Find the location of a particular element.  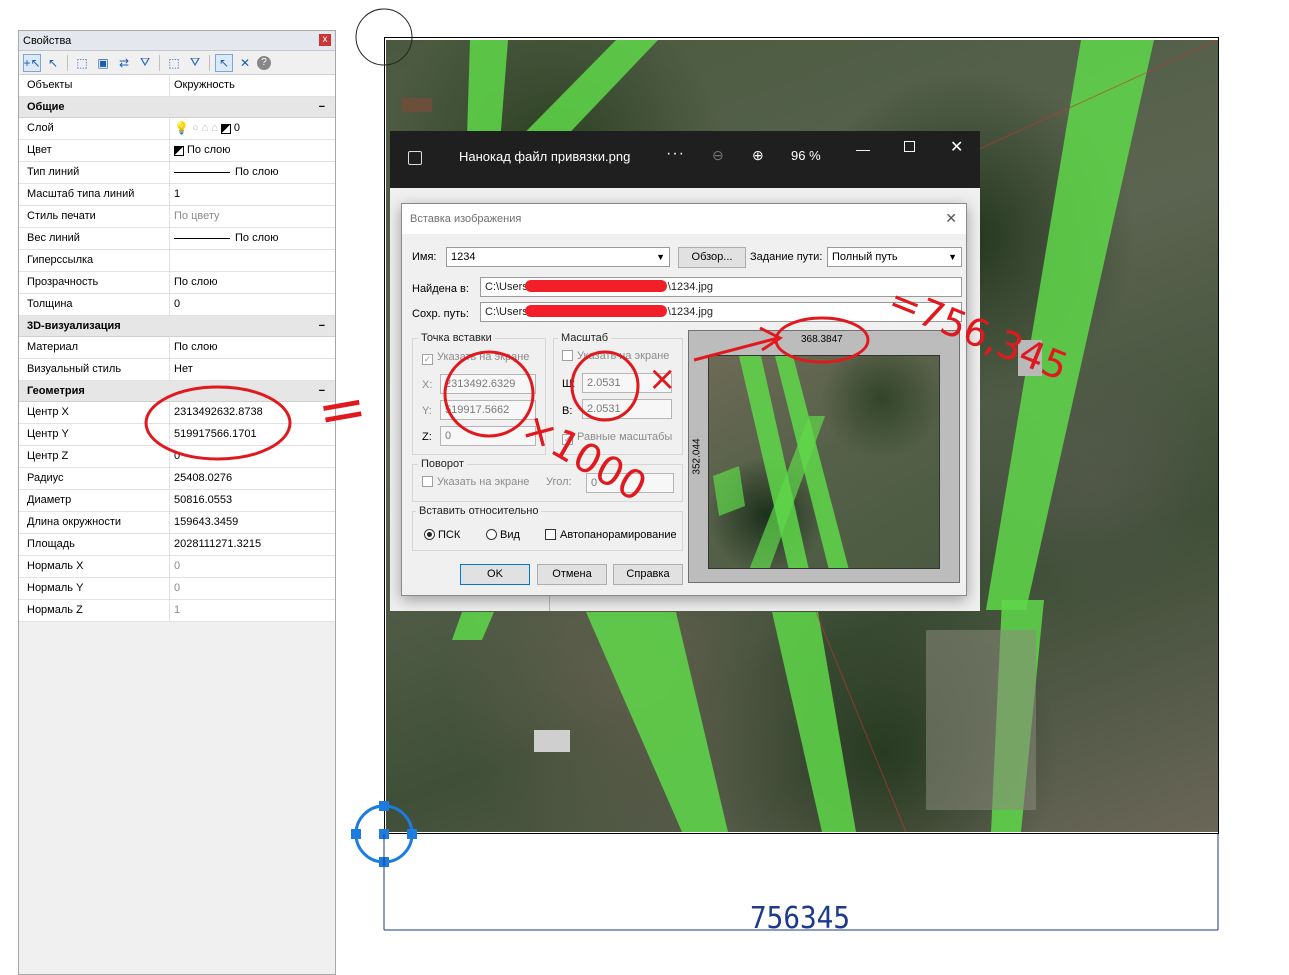

annotation-equals: = is located at coordinates (342, 409).